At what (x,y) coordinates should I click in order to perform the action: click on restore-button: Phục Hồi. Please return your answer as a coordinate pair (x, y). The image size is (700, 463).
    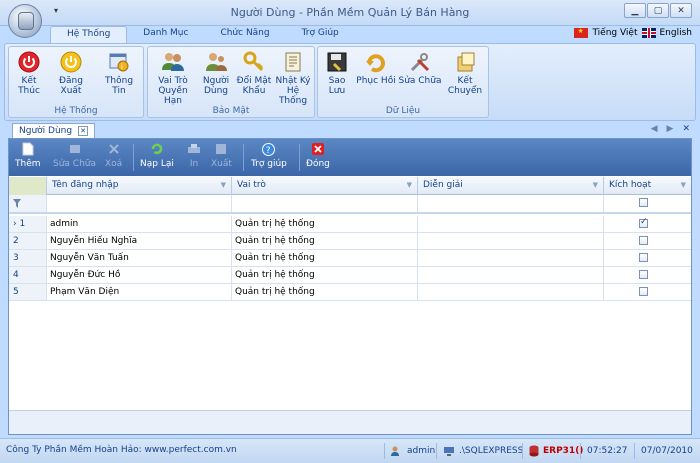
    Looking at the image, I should click on (376, 68).